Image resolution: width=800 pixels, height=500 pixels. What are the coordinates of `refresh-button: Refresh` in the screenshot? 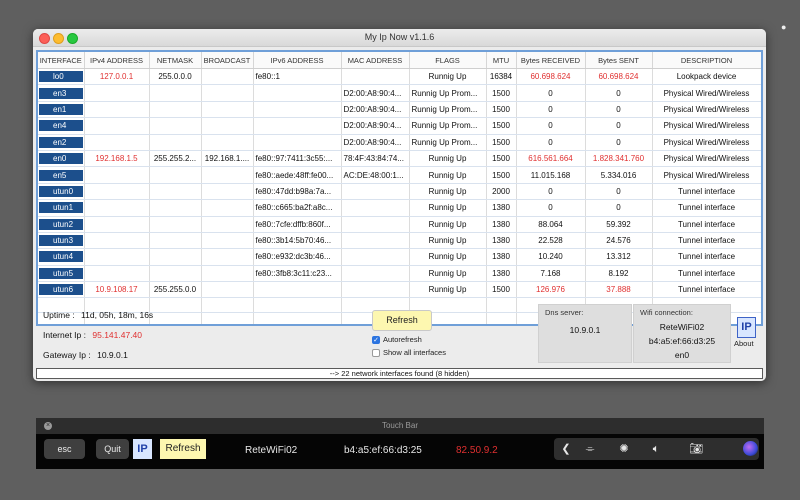 It's located at (402, 320).